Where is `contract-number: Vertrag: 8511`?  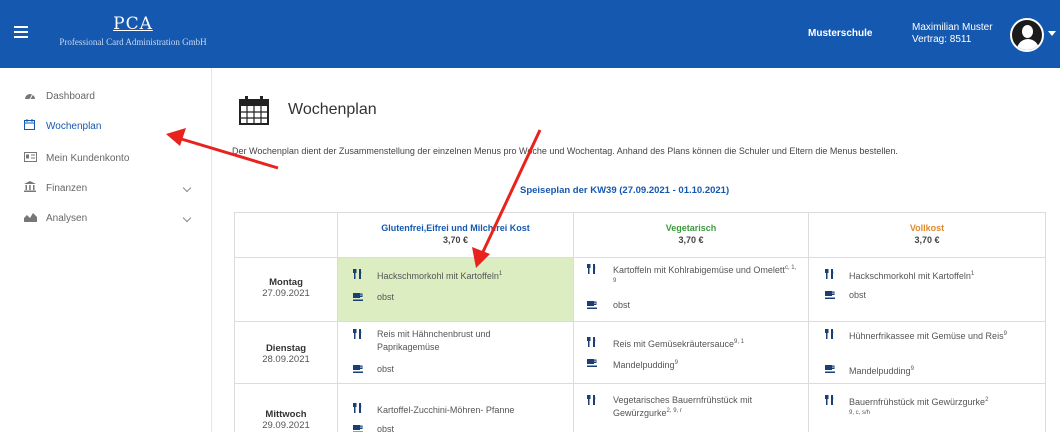
contract-number: Vertrag: 8511 is located at coordinates (942, 39).